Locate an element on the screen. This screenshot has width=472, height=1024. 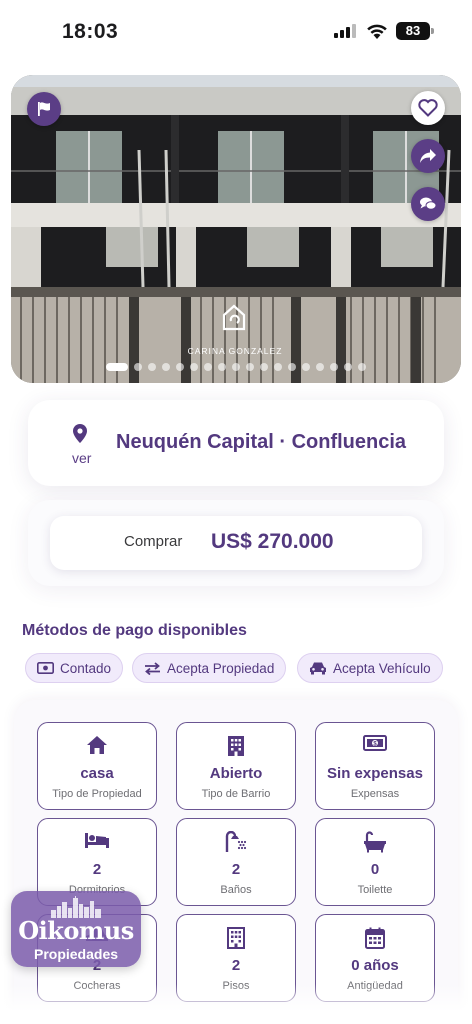
feature-neighborhood-type: Abierto Tipo de Barrio is located at coordinates (236, 766).